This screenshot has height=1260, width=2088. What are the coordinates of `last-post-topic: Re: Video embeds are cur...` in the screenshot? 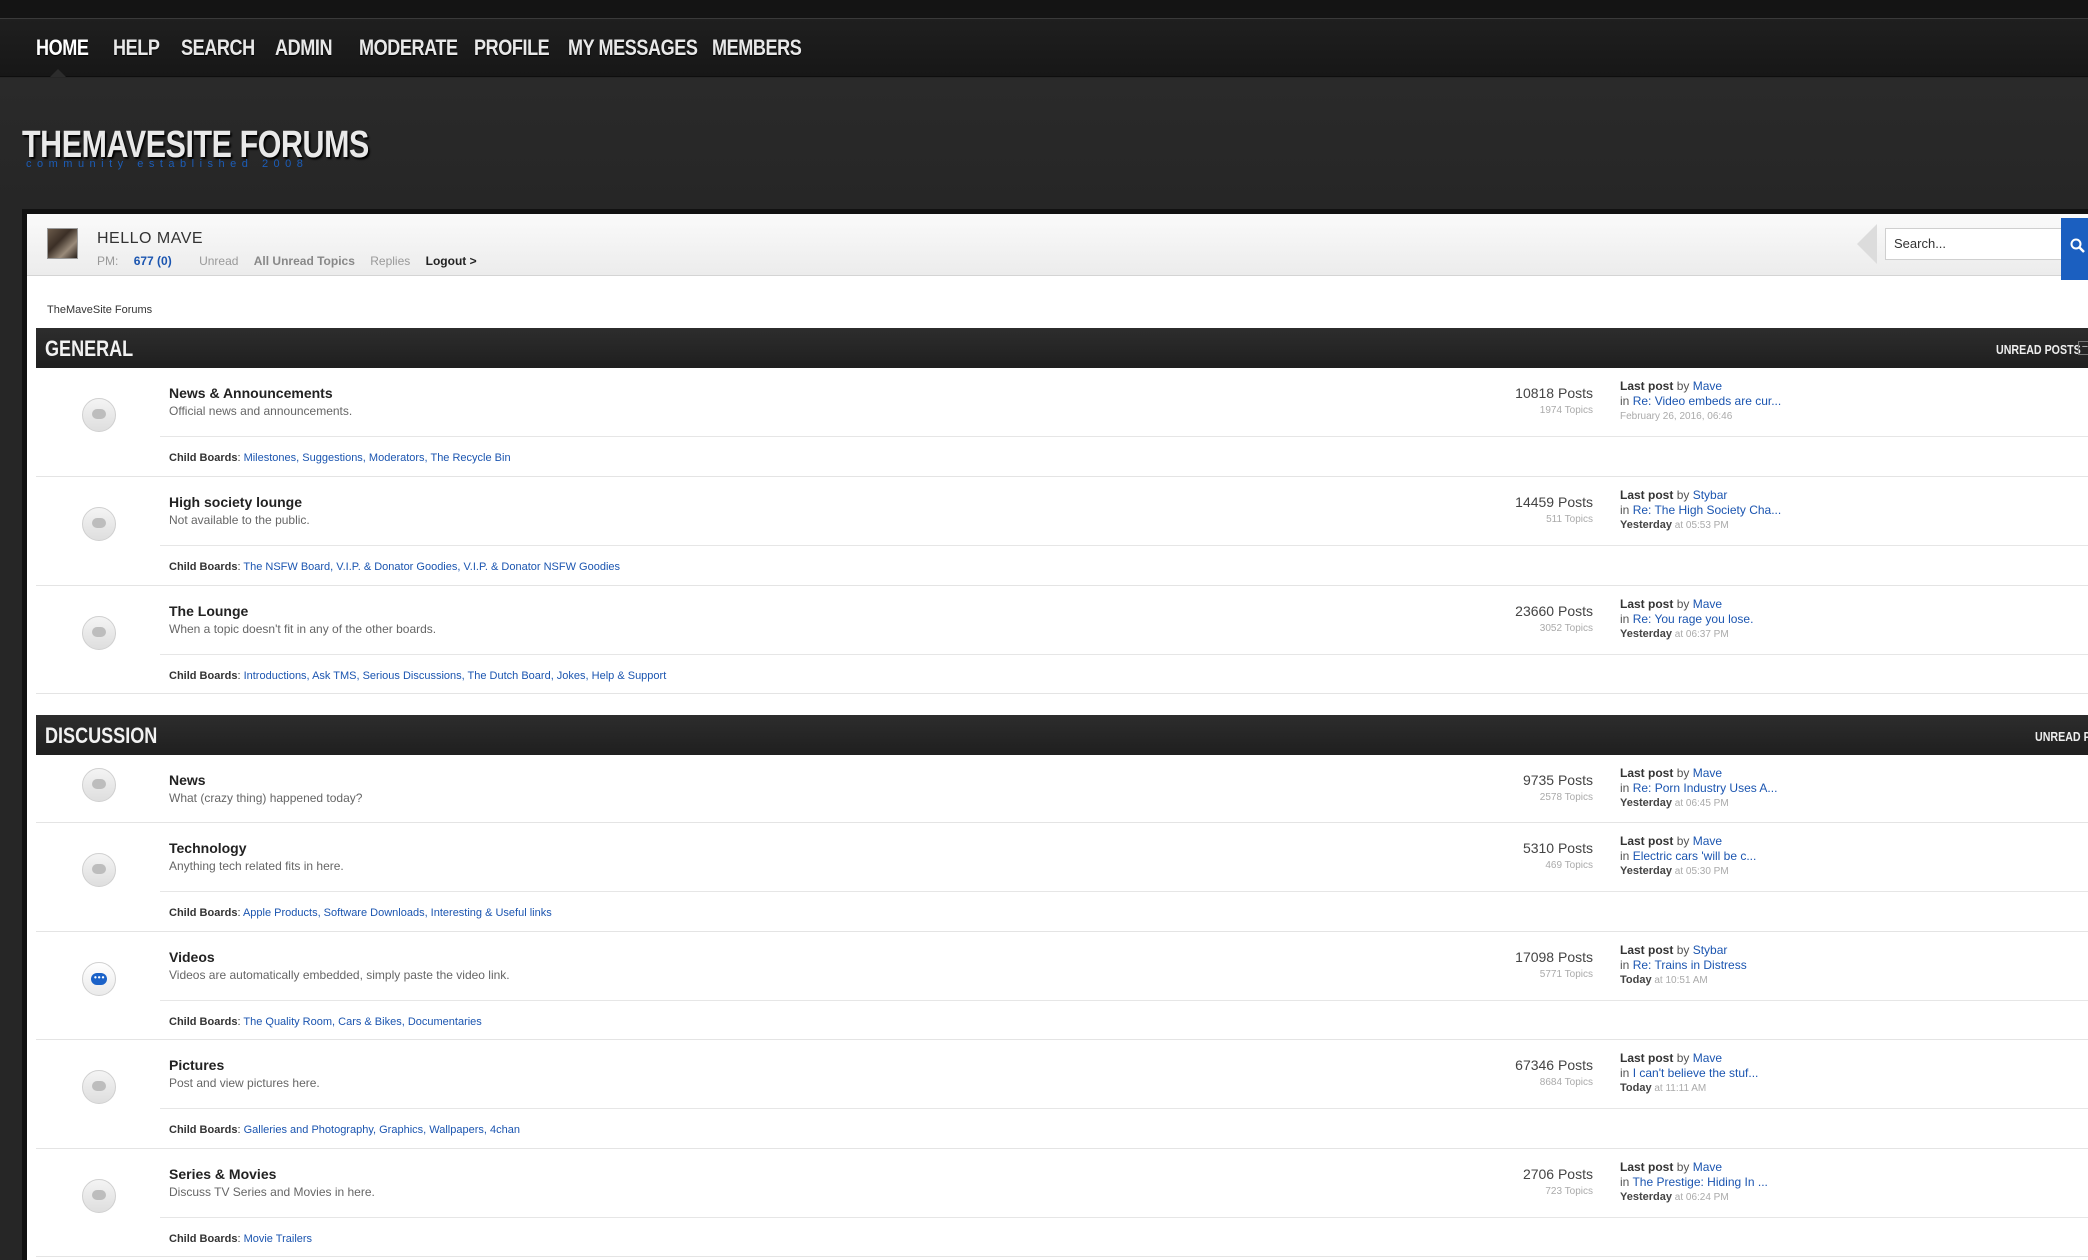 It's located at (1707, 401).